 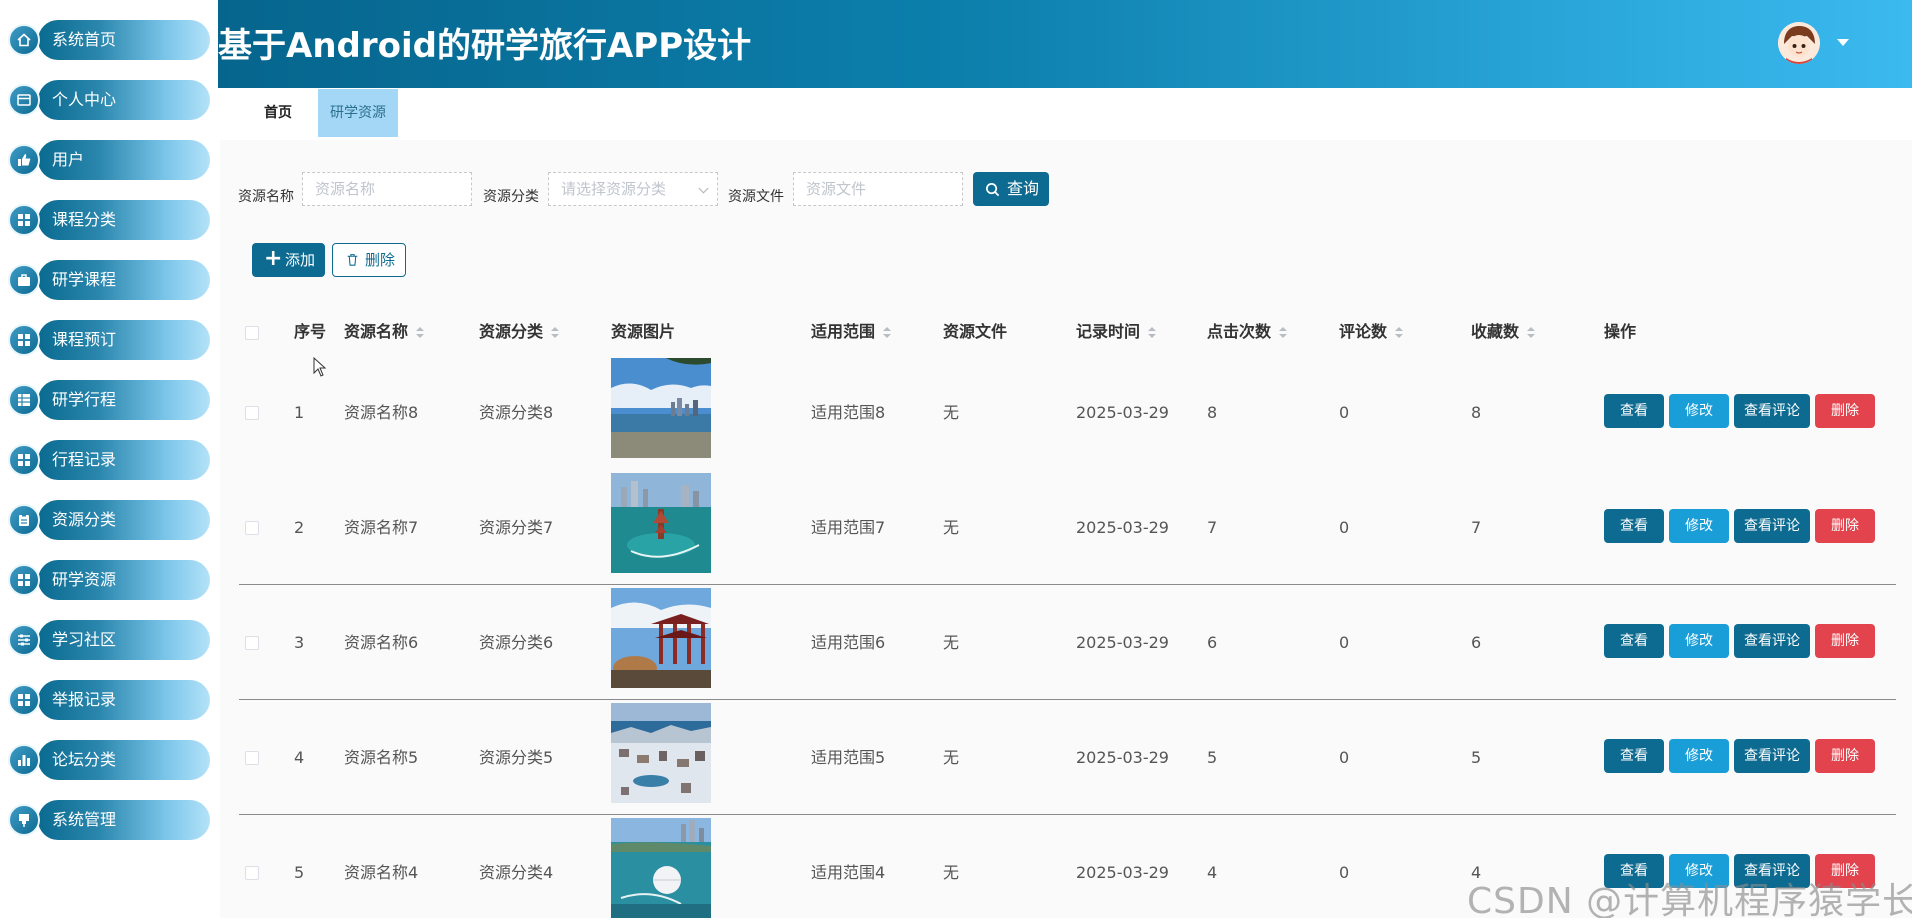 I want to click on header-category: 资源分类, so click(x=519, y=332).